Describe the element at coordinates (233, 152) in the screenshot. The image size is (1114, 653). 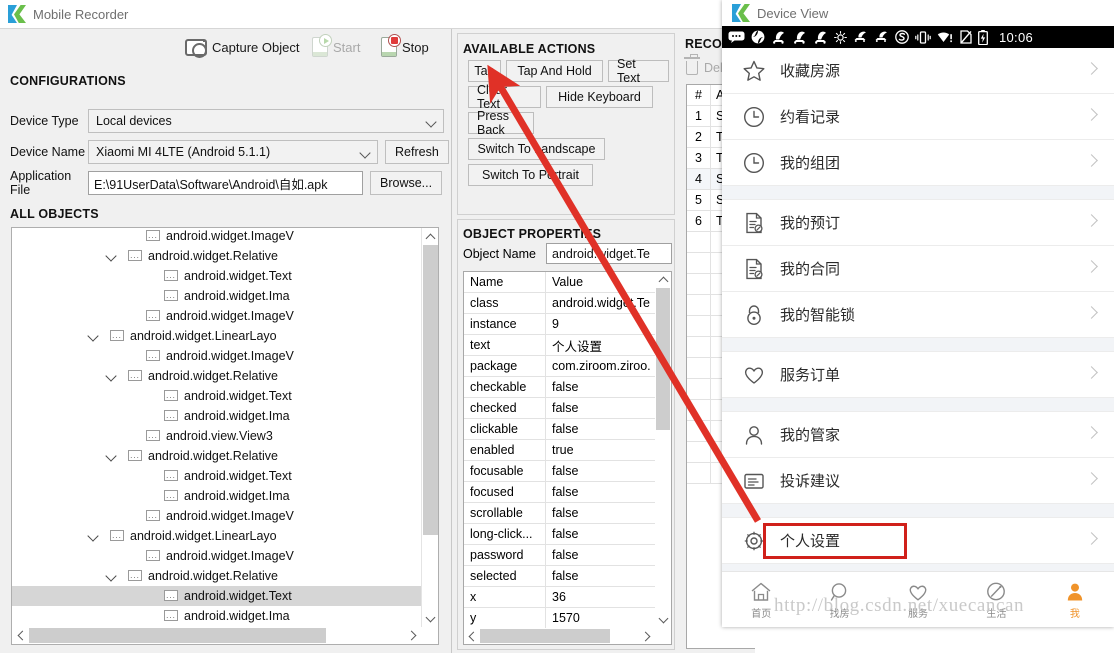
I see `device-name-select: Xiaomi MI 4LTE (Android 5.1.1)` at that location.